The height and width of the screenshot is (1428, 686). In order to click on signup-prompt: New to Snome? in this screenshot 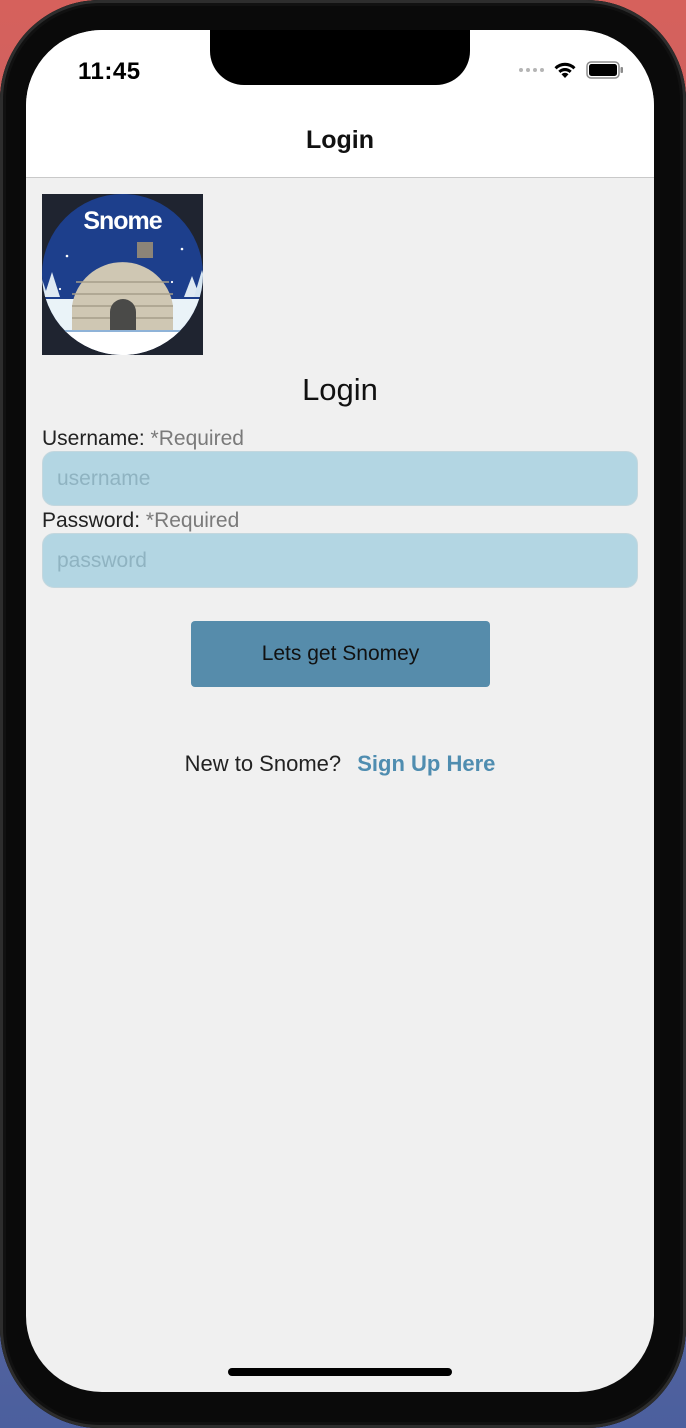, I will do `click(263, 763)`.